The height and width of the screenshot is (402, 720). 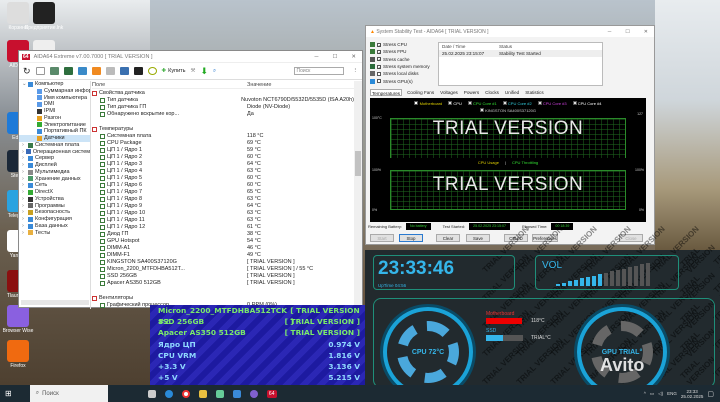 I want to click on table-row, so click(x=223, y=121).